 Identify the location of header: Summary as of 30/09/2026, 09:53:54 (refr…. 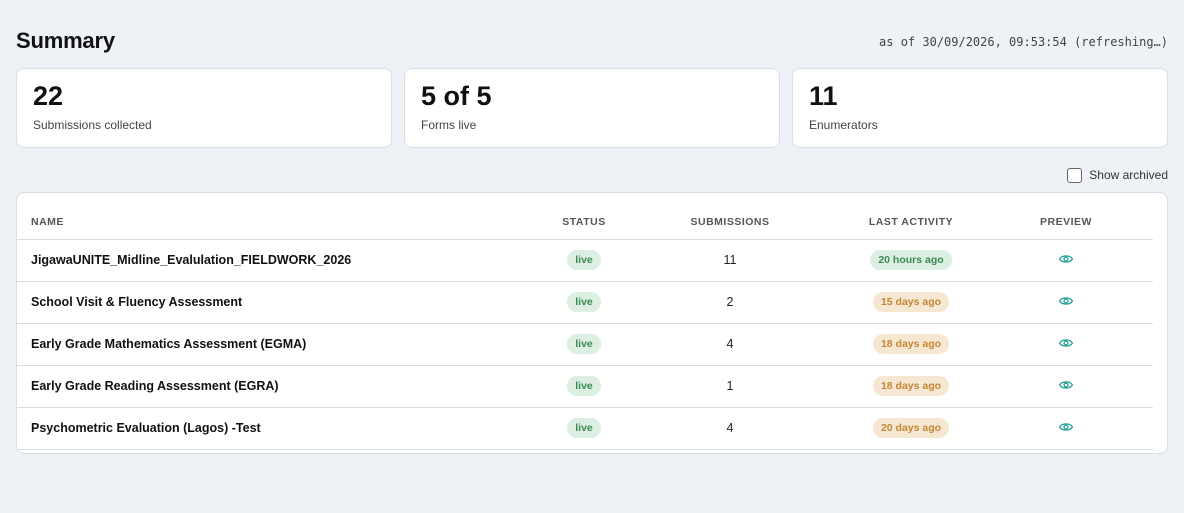
(592, 41).